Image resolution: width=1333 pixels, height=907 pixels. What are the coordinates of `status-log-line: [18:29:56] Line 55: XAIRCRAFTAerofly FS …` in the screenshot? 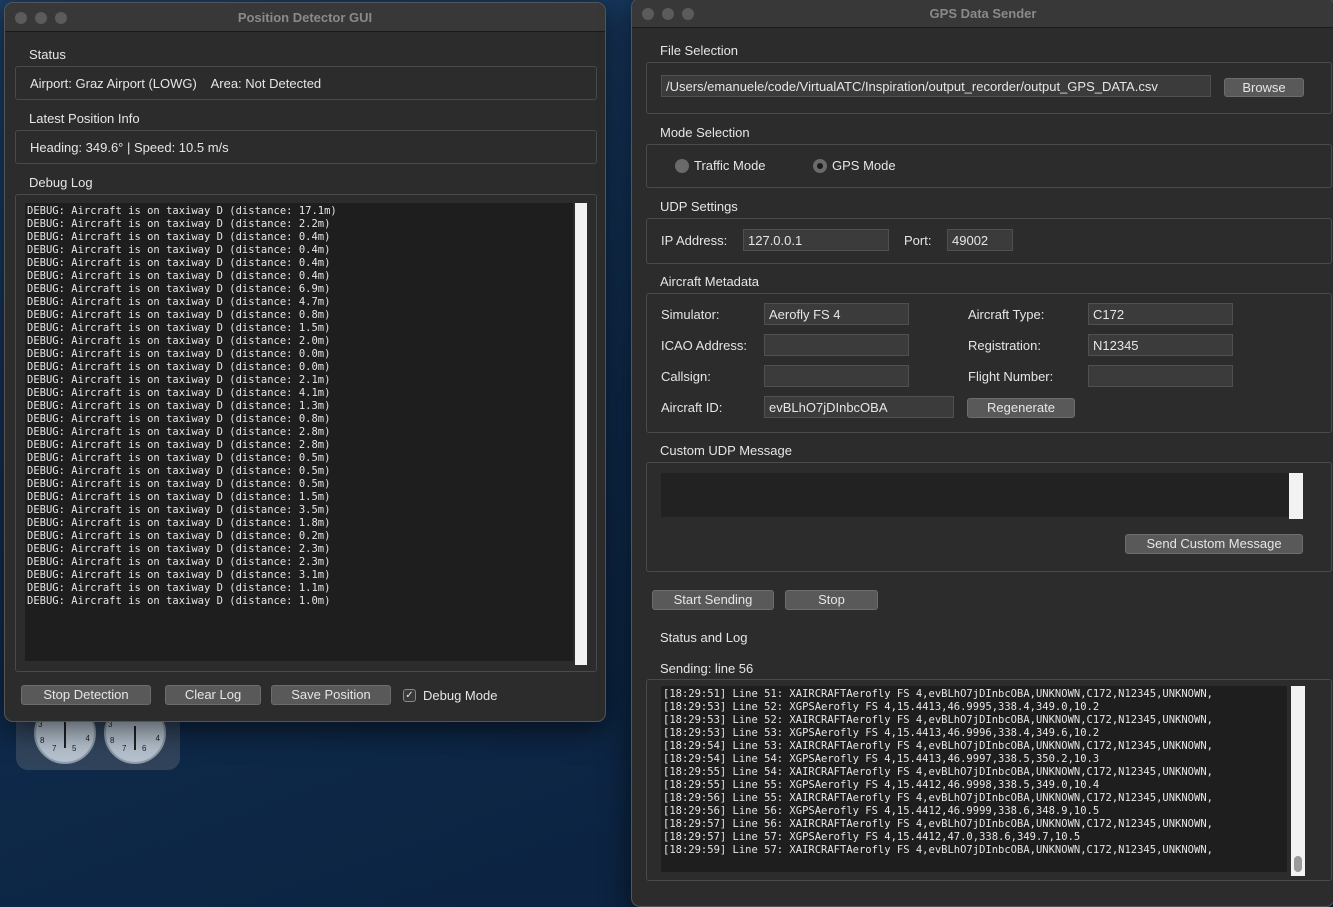 It's located at (938, 798).